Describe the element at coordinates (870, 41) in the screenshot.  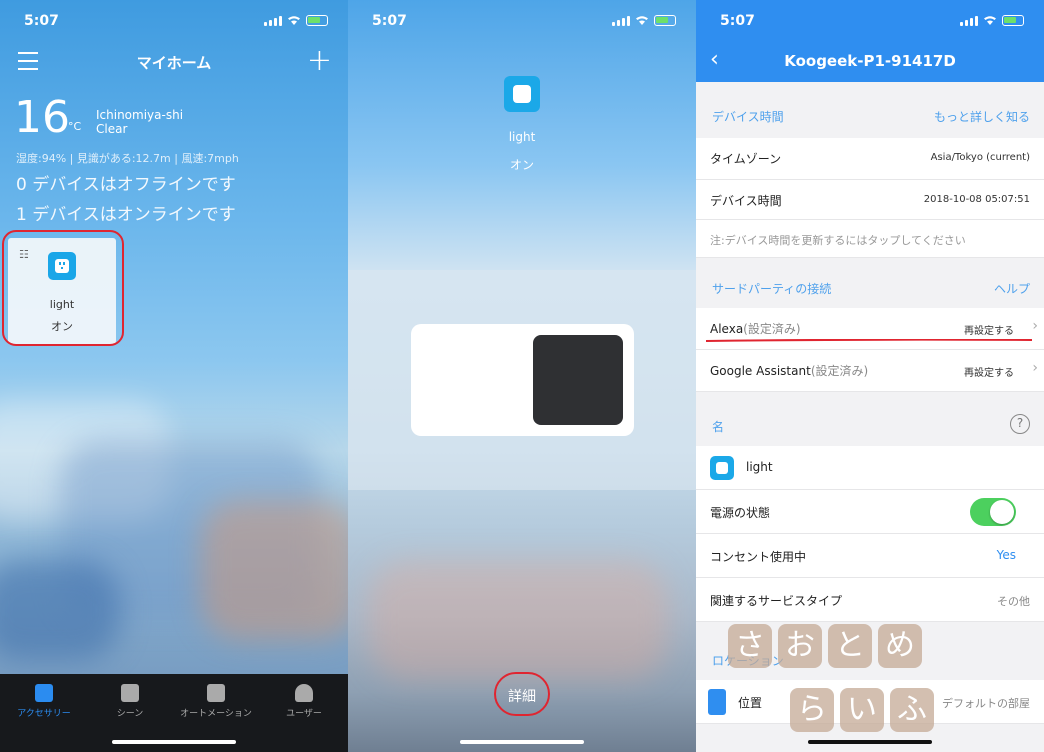
I see `nav-bar: 5:07 ‹ Koogeek-P1-91417D` at that location.